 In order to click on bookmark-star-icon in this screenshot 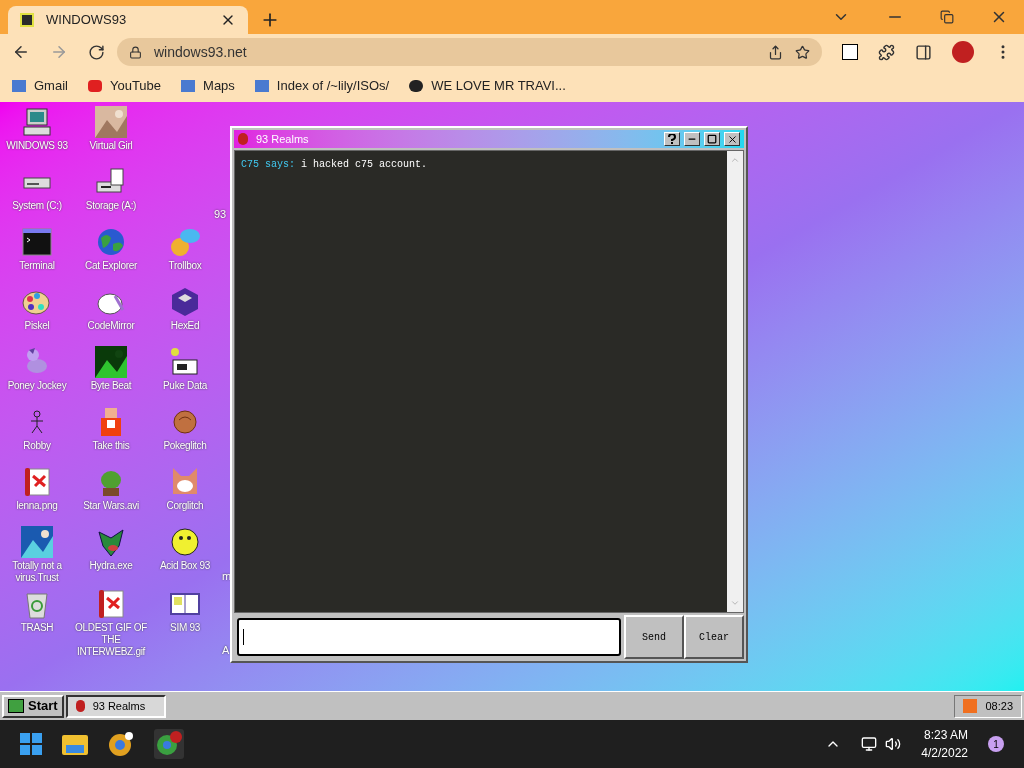, I will do `click(802, 52)`.